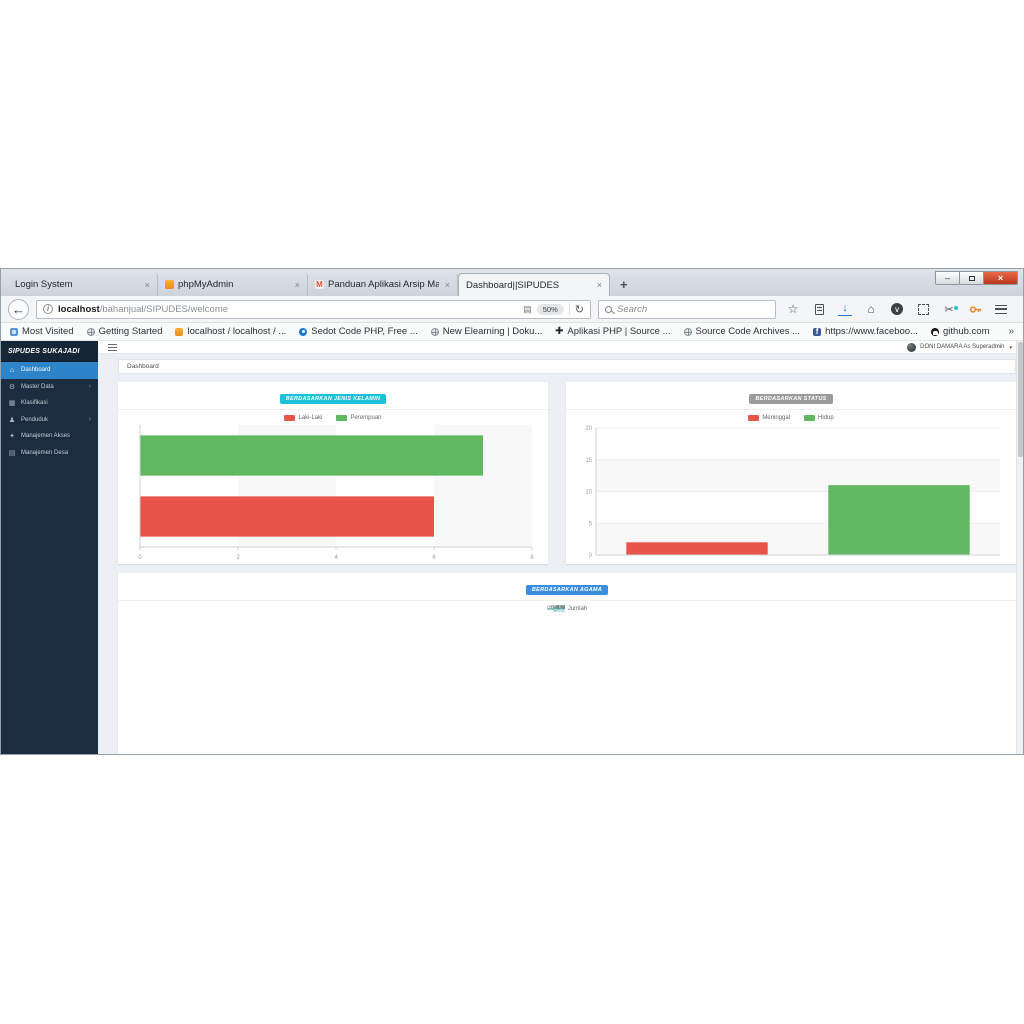  Describe the element at coordinates (49, 453) in the screenshot. I see `sidebar-item-manajemen-desa: ▤ Manajemen Desa` at that location.